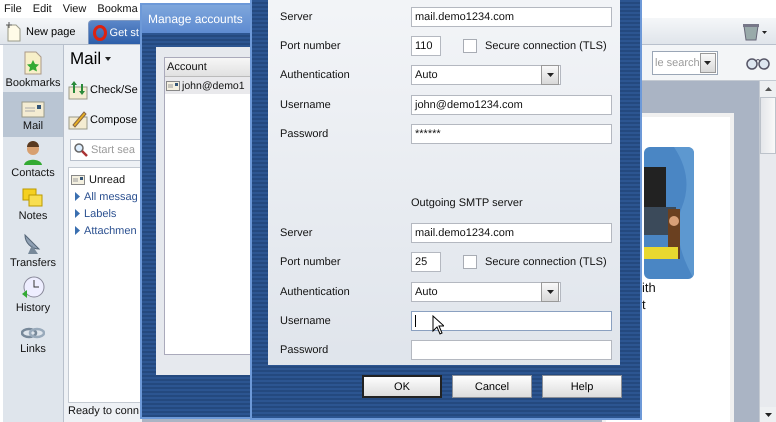 This screenshot has width=776, height=422. I want to click on sidebar-item: Notes, so click(33, 204).